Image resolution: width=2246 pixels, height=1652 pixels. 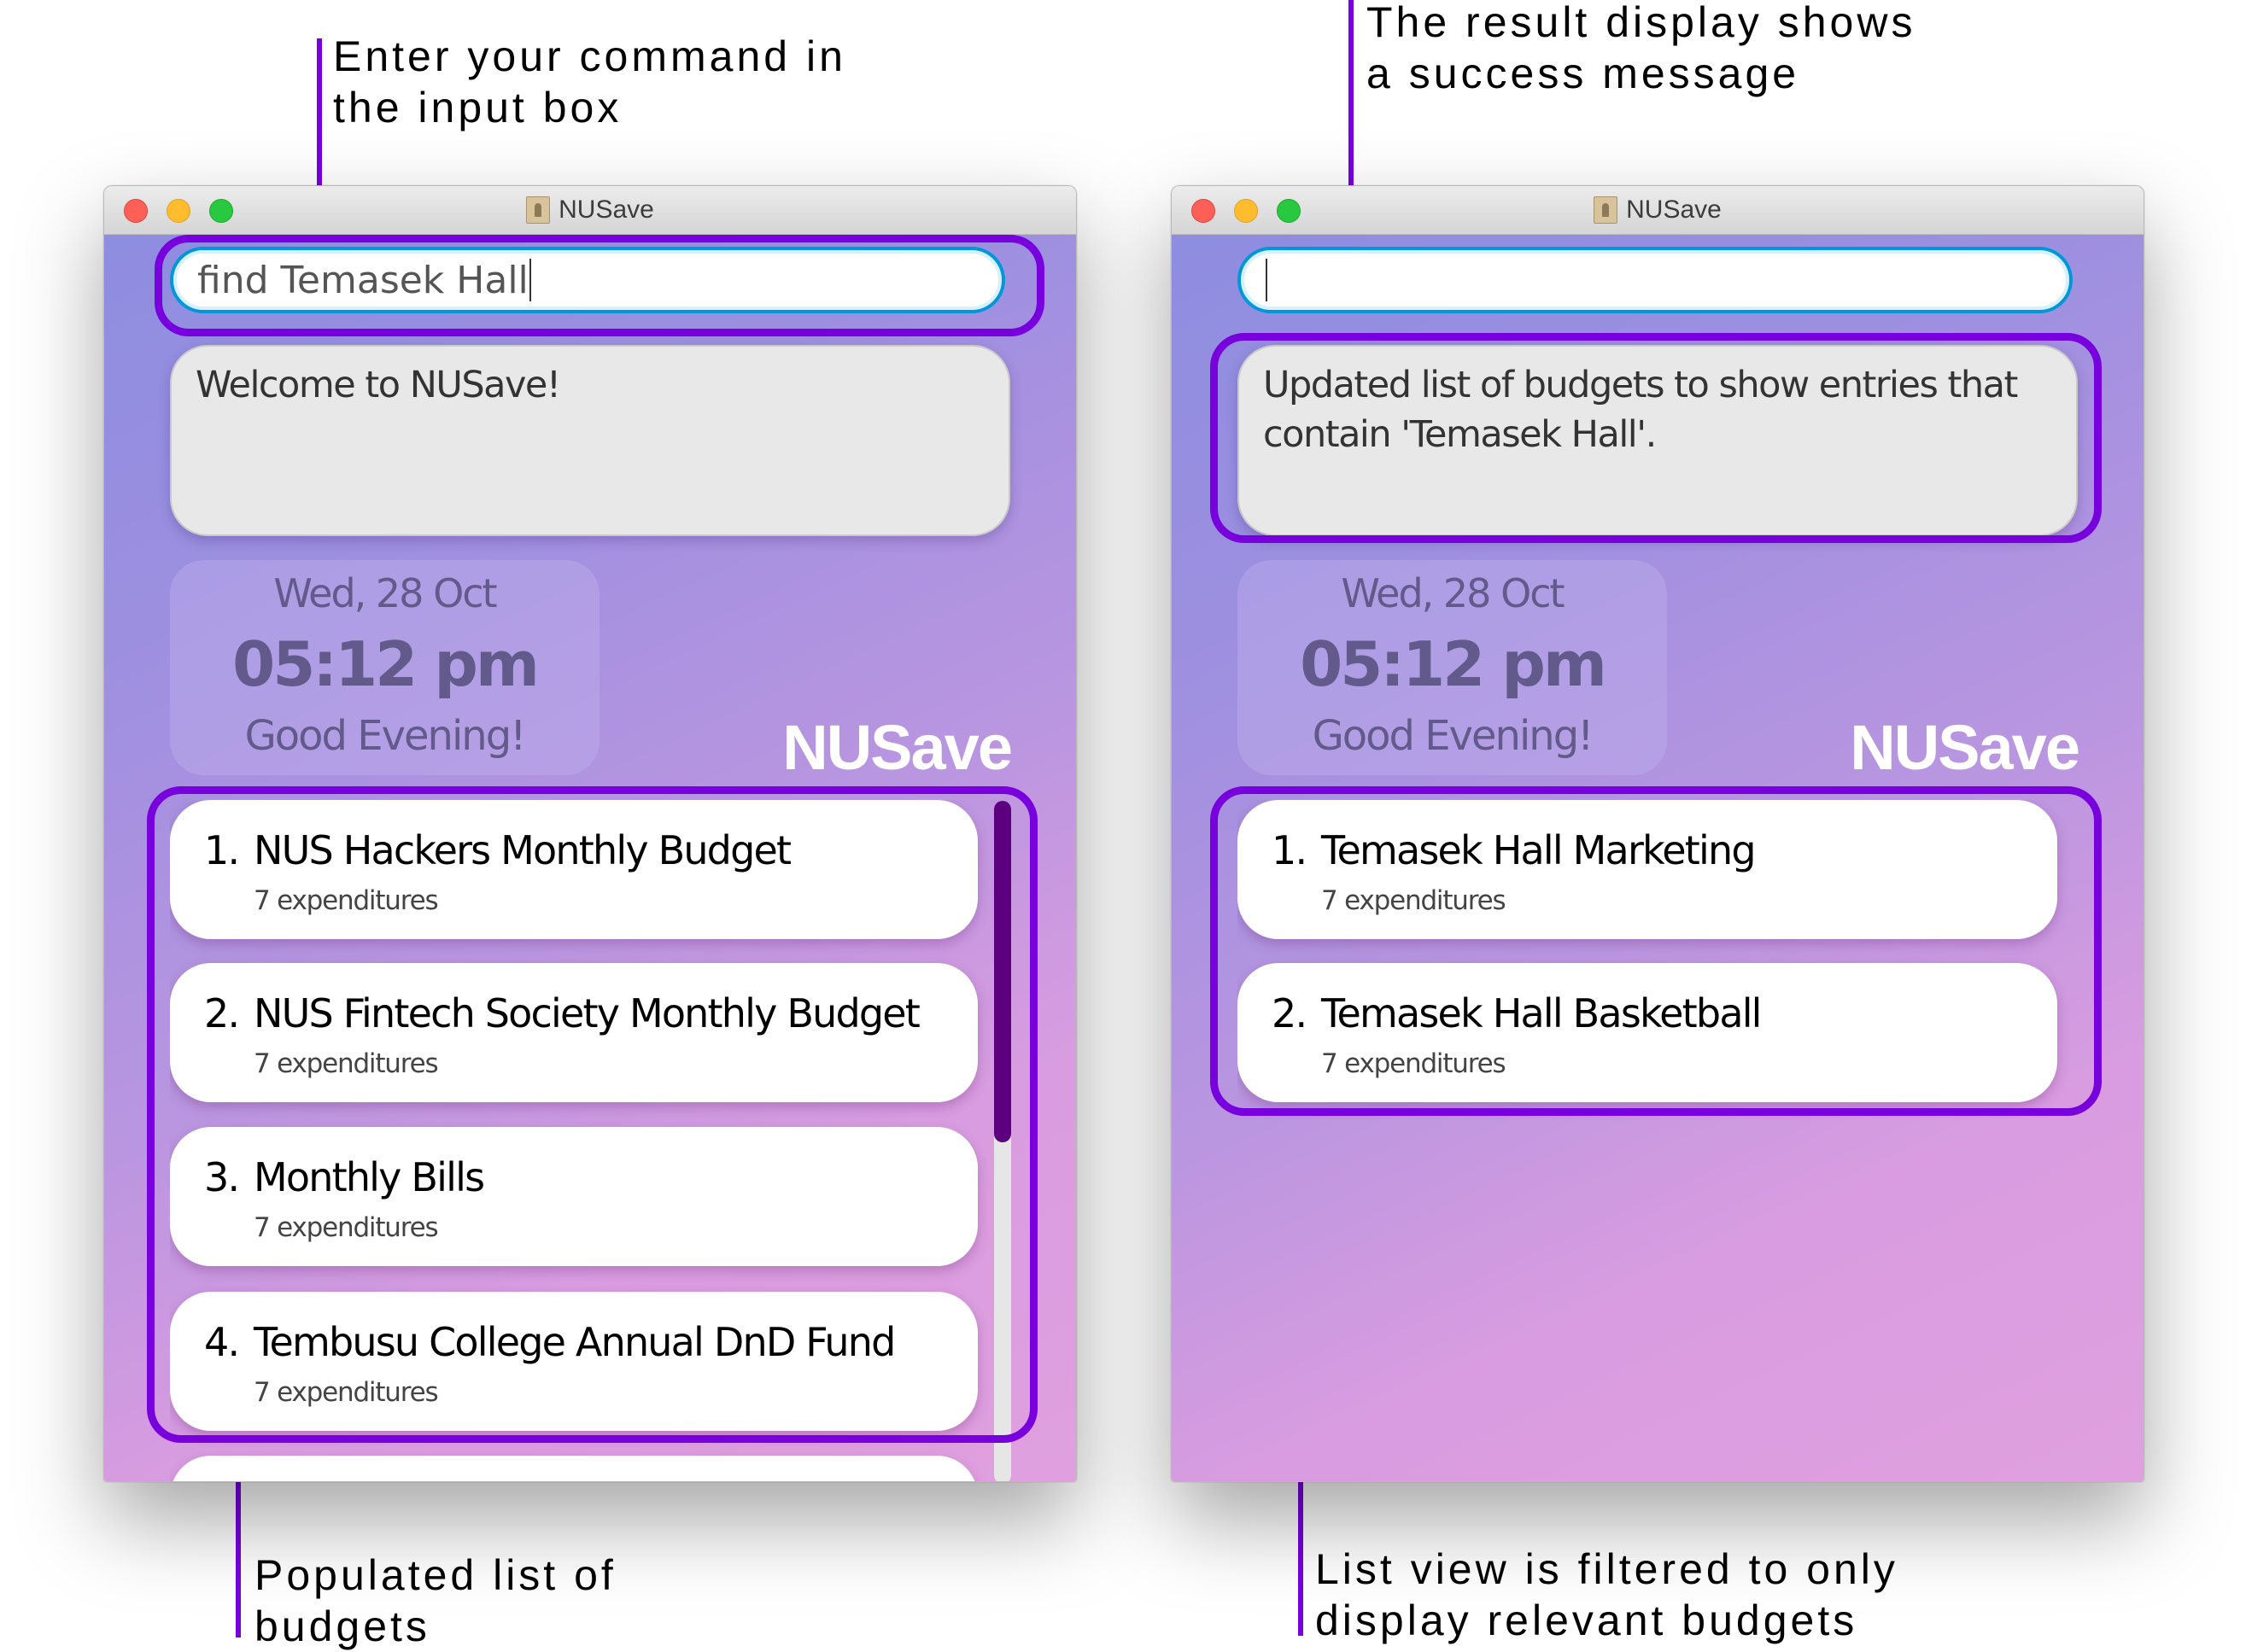 What do you see at coordinates (369, 1177) in the screenshot?
I see `budget-name: Monthly Bills` at bounding box center [369, 1177].